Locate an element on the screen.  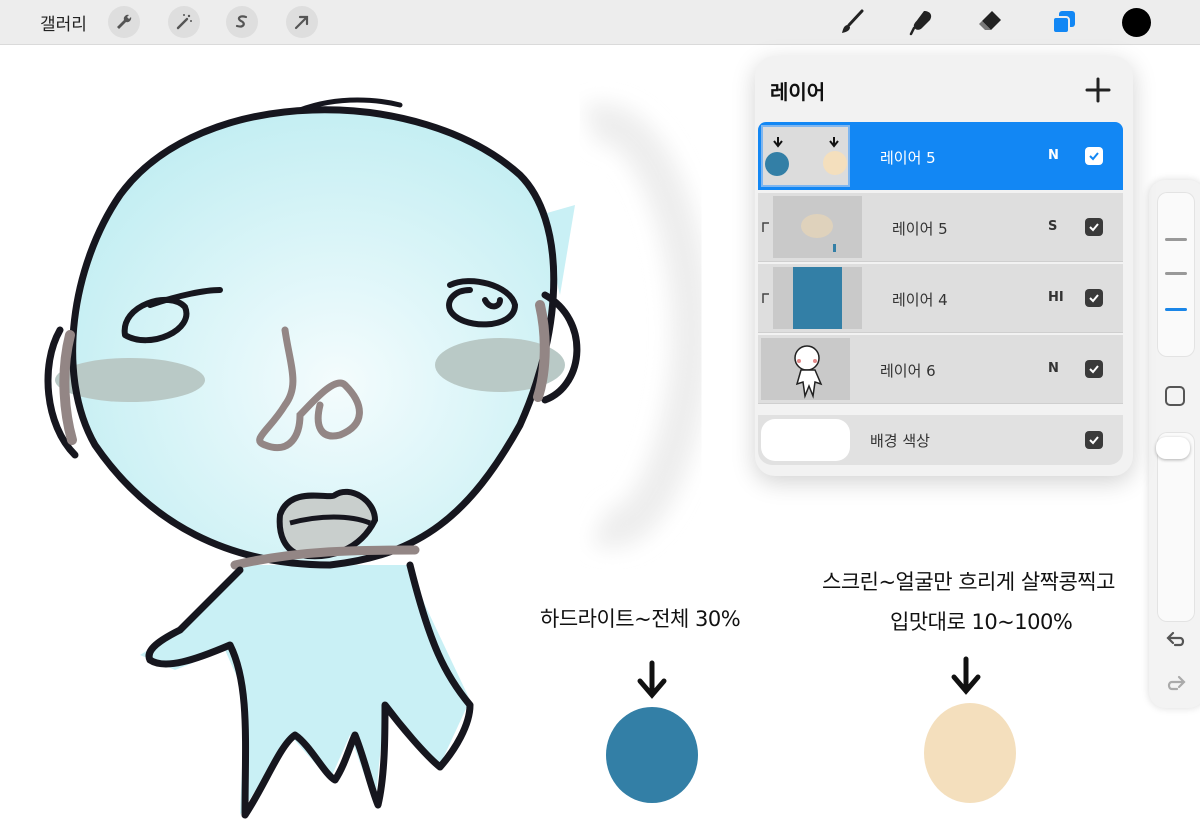
wrench-icon is located at coordinates (124, 21).